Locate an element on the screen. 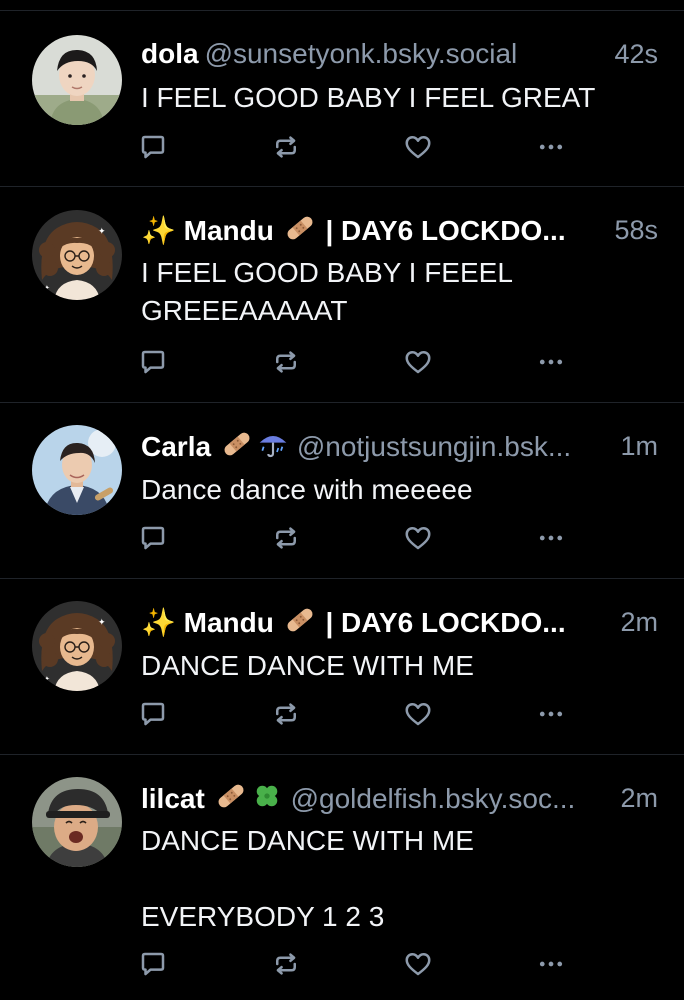 The image size is (684, 1000). post-text: Dance dance with meeeee is located at coordinates (307, 489).